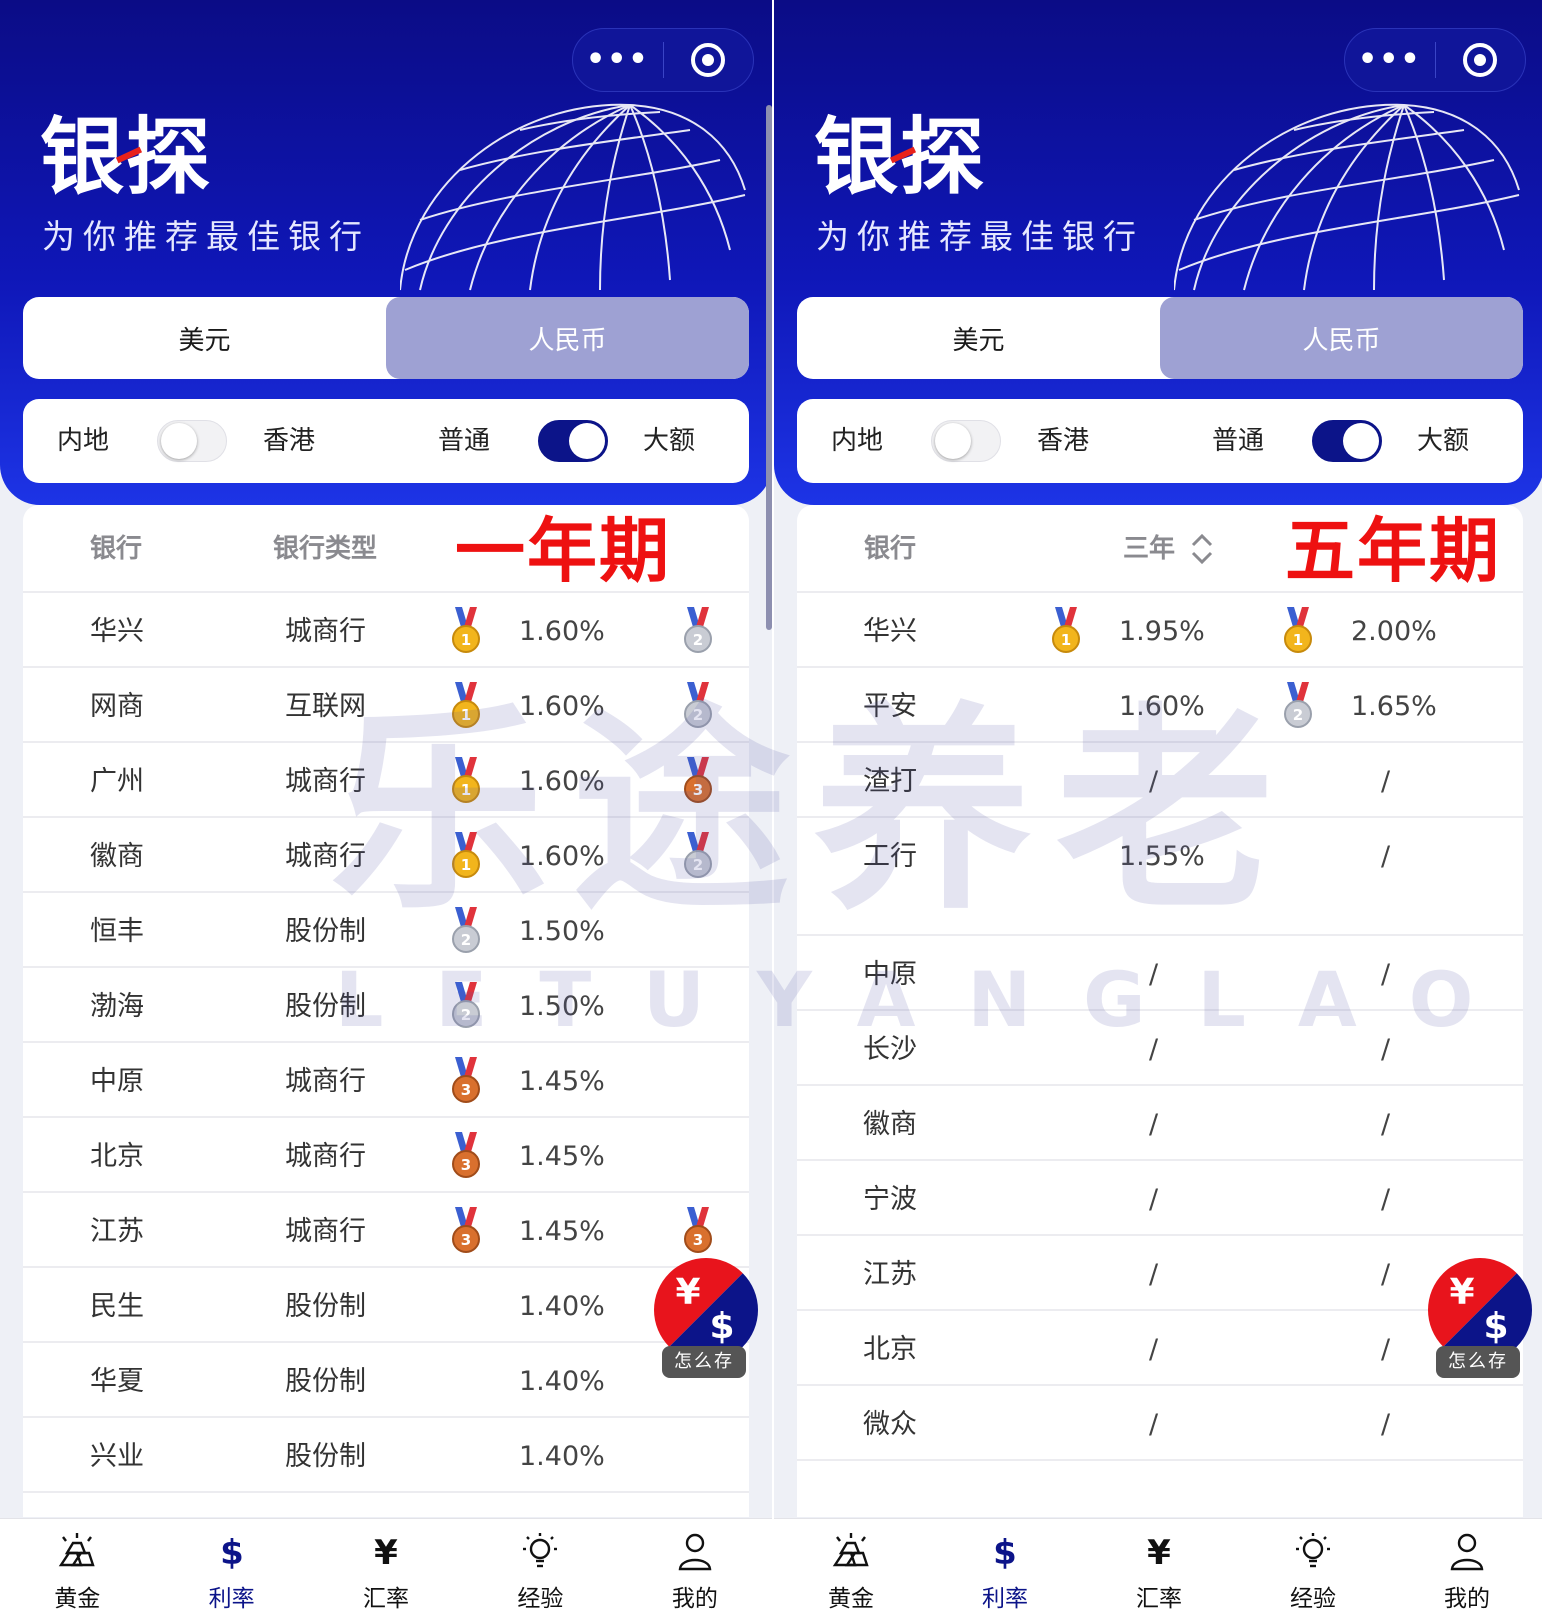 Image resolution: width=1542 pixels, height=1614 pixels. What do you see at coordinates (1149, 549) in the screenshot?
I see `col-term: 三年` at bounding box center [1149, 549].